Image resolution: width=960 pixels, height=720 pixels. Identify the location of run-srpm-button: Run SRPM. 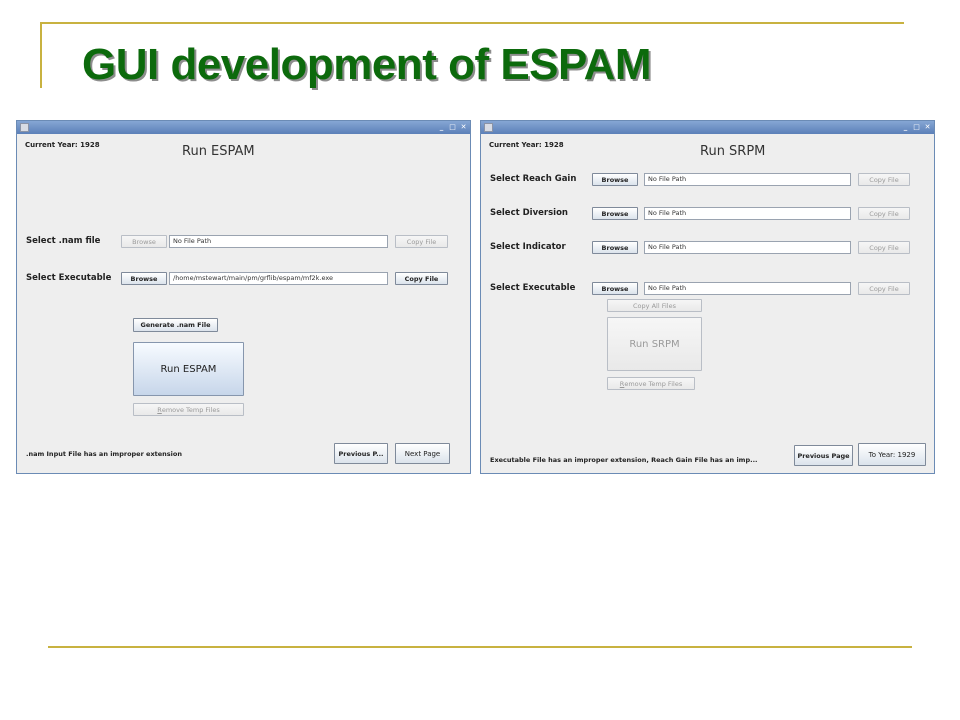
(654, 344).